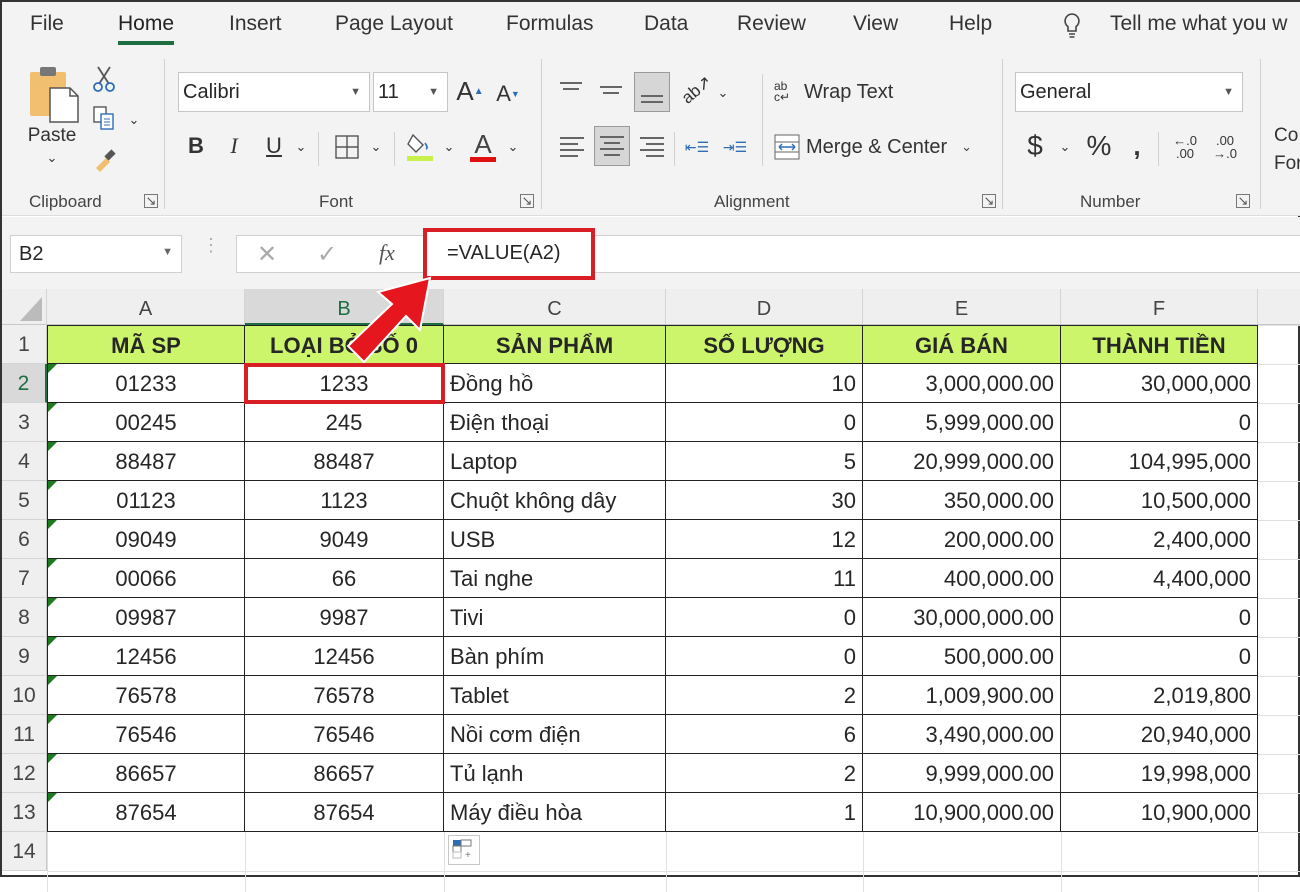  Describe the element at coordinates (344, 812) in the screenshot. I see `table-cell: 87654` at that location.